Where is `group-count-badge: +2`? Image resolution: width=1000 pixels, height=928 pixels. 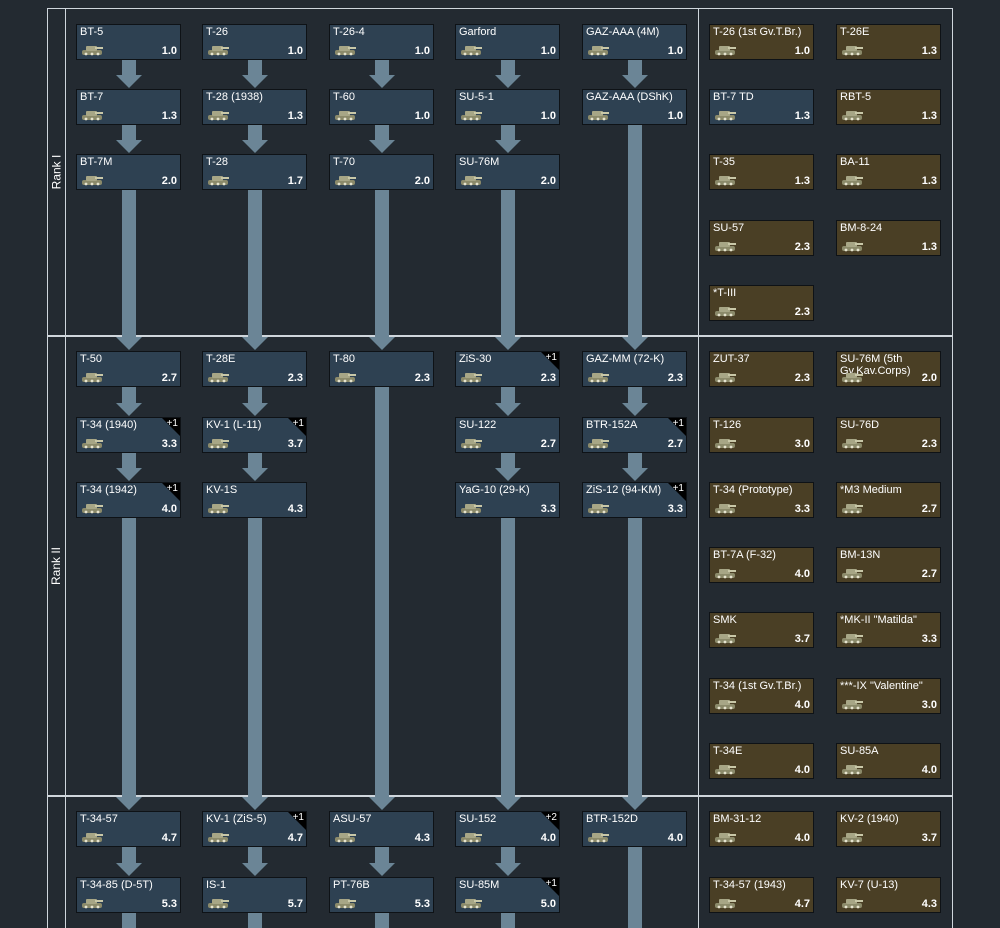
group-count-badge: +2 is located at coordinates (551, 817).